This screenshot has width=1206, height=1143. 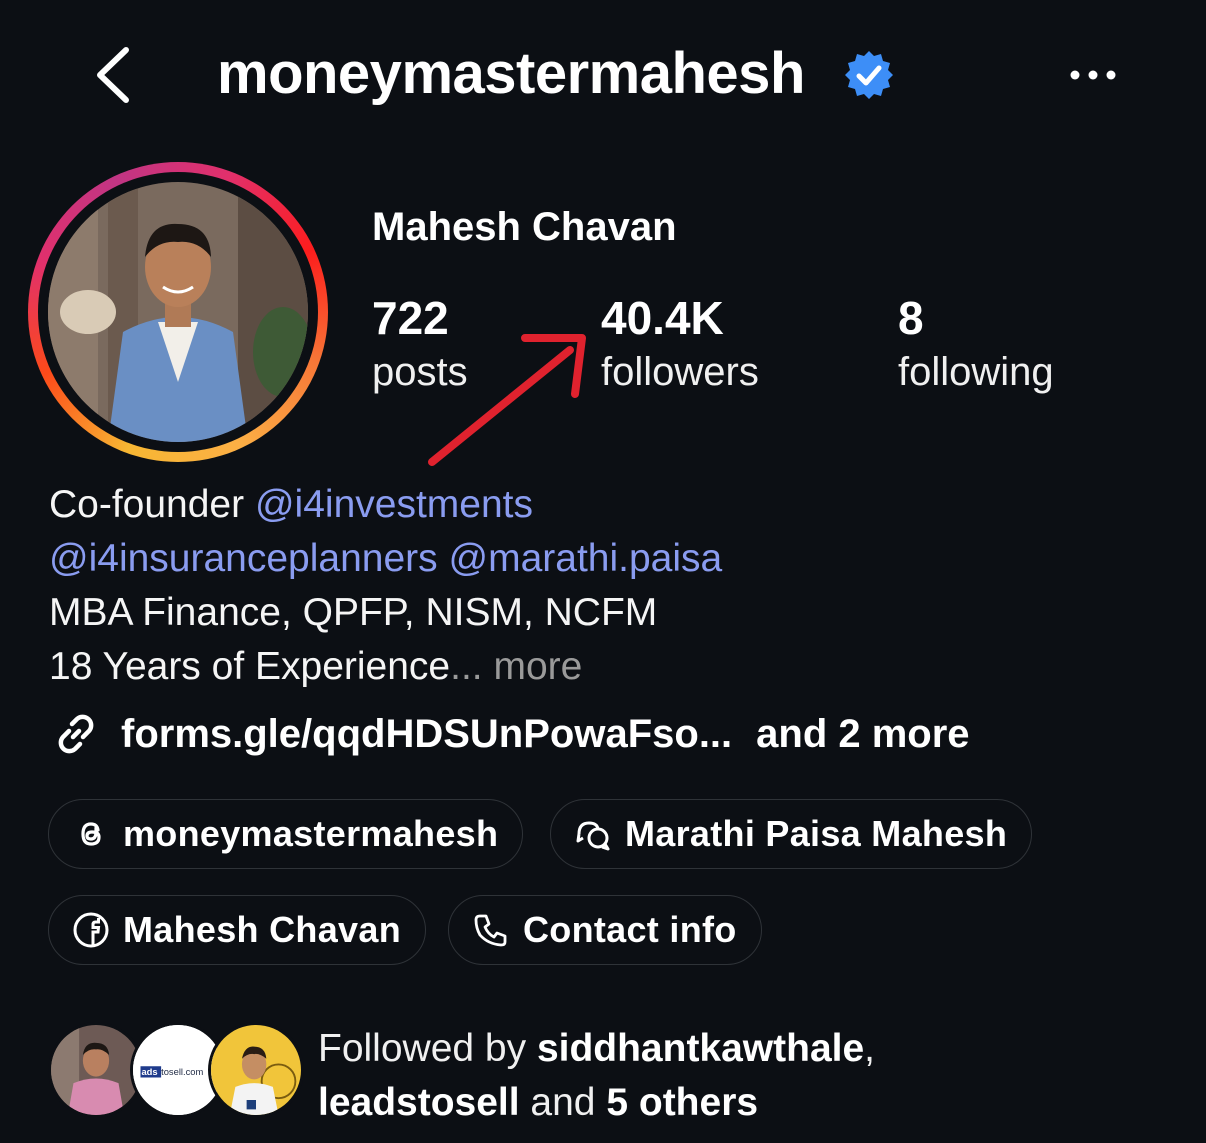 I want to click on profile-header: moneymastermahesh, so click(x=603, y=75).